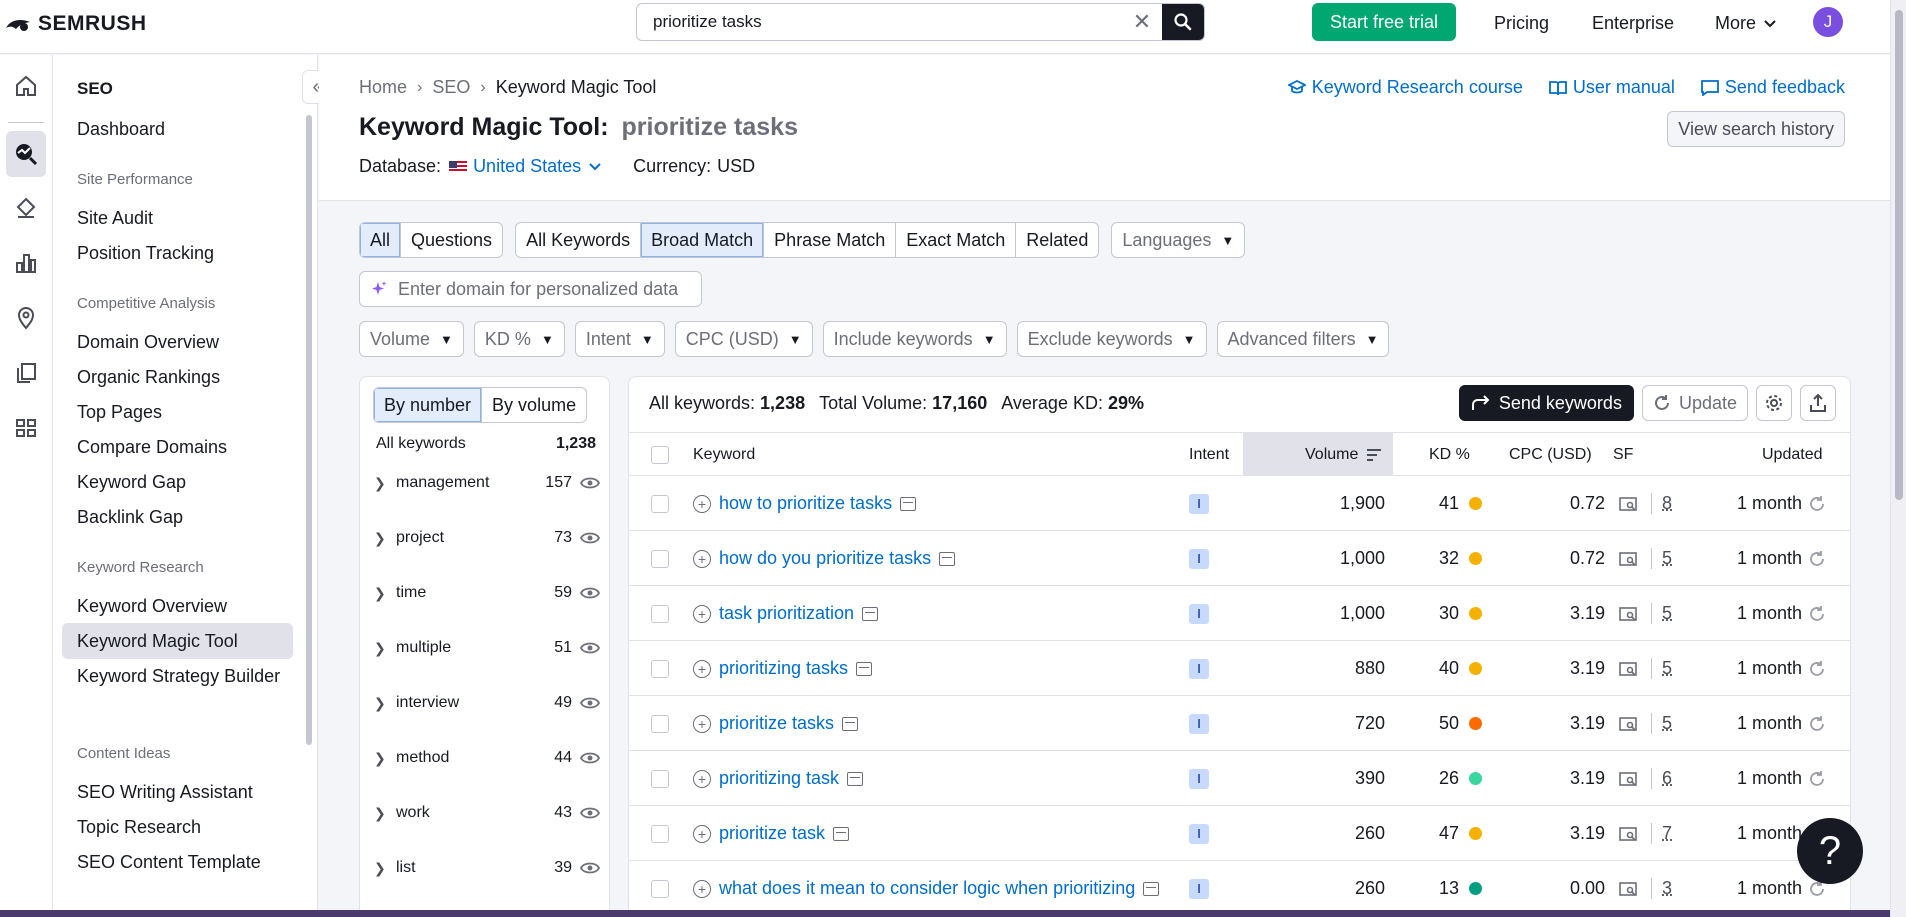 Image resolution: width=1906 pixels, height=917 pixels. What do you see at coordinates (187, 606) in the screenshot?
I see `sidebar-item-keyword-overview: Keyword Overview` at bounding box center [187, 606].